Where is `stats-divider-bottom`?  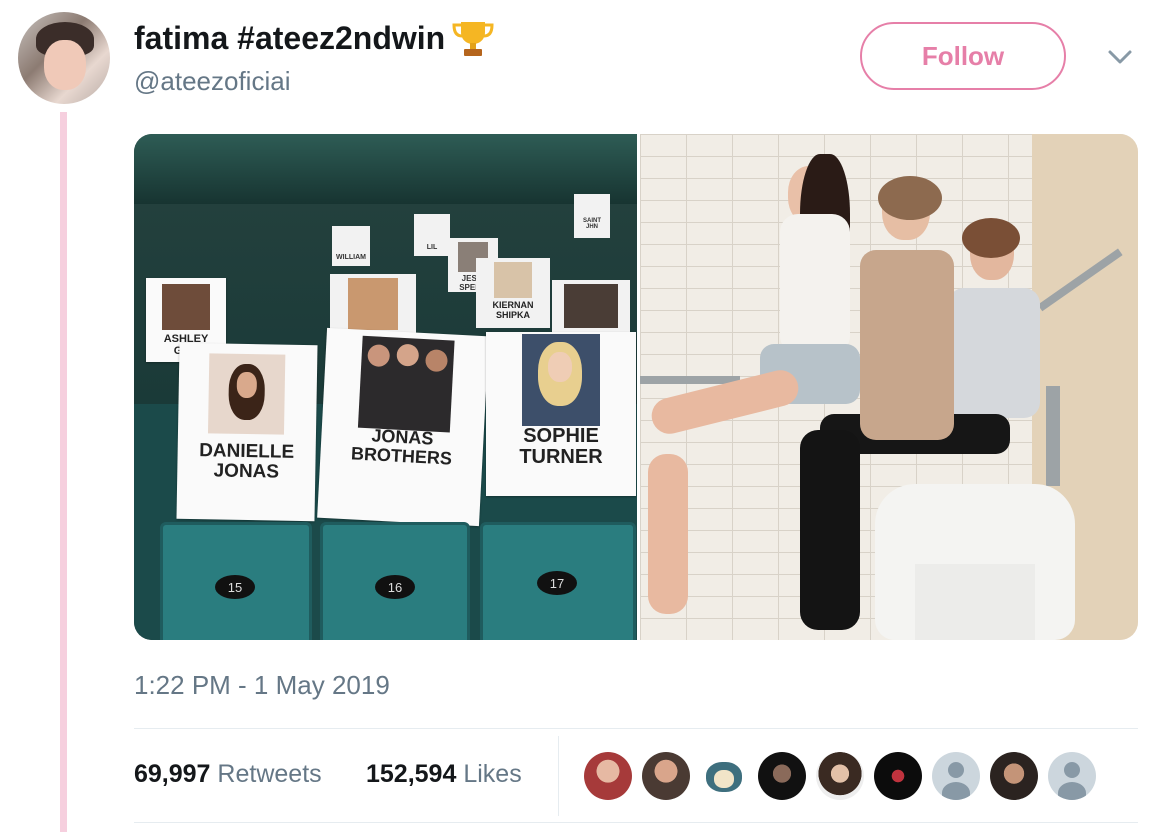
stats-divider-bottom is located at coordinates (636, 822).